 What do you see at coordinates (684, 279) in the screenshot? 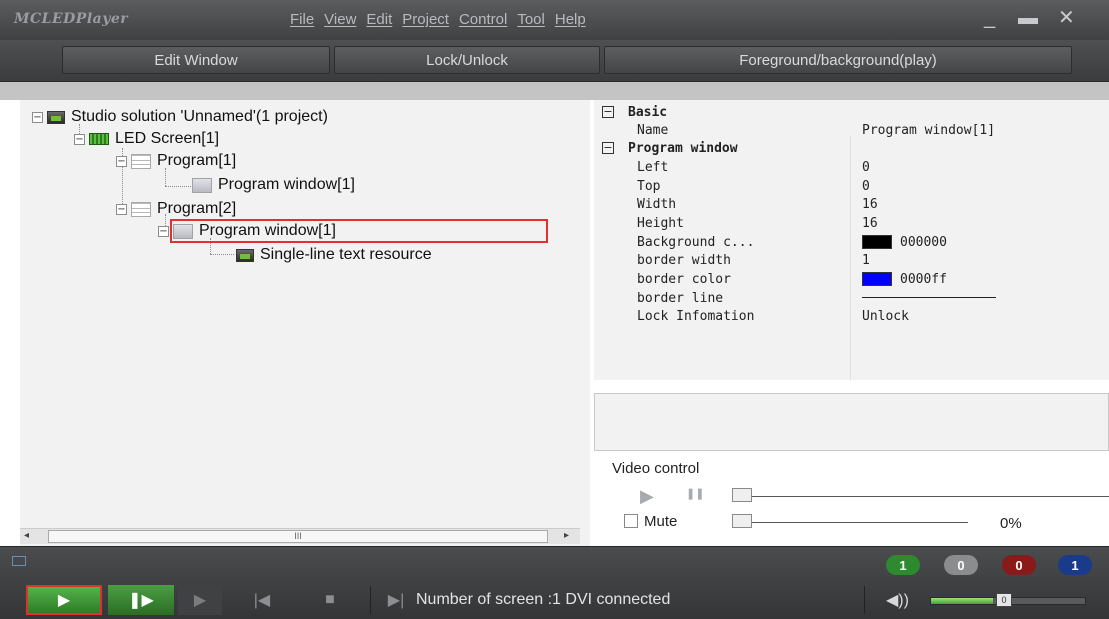
I see `property-label: border color` at bounding box center [684, 279].